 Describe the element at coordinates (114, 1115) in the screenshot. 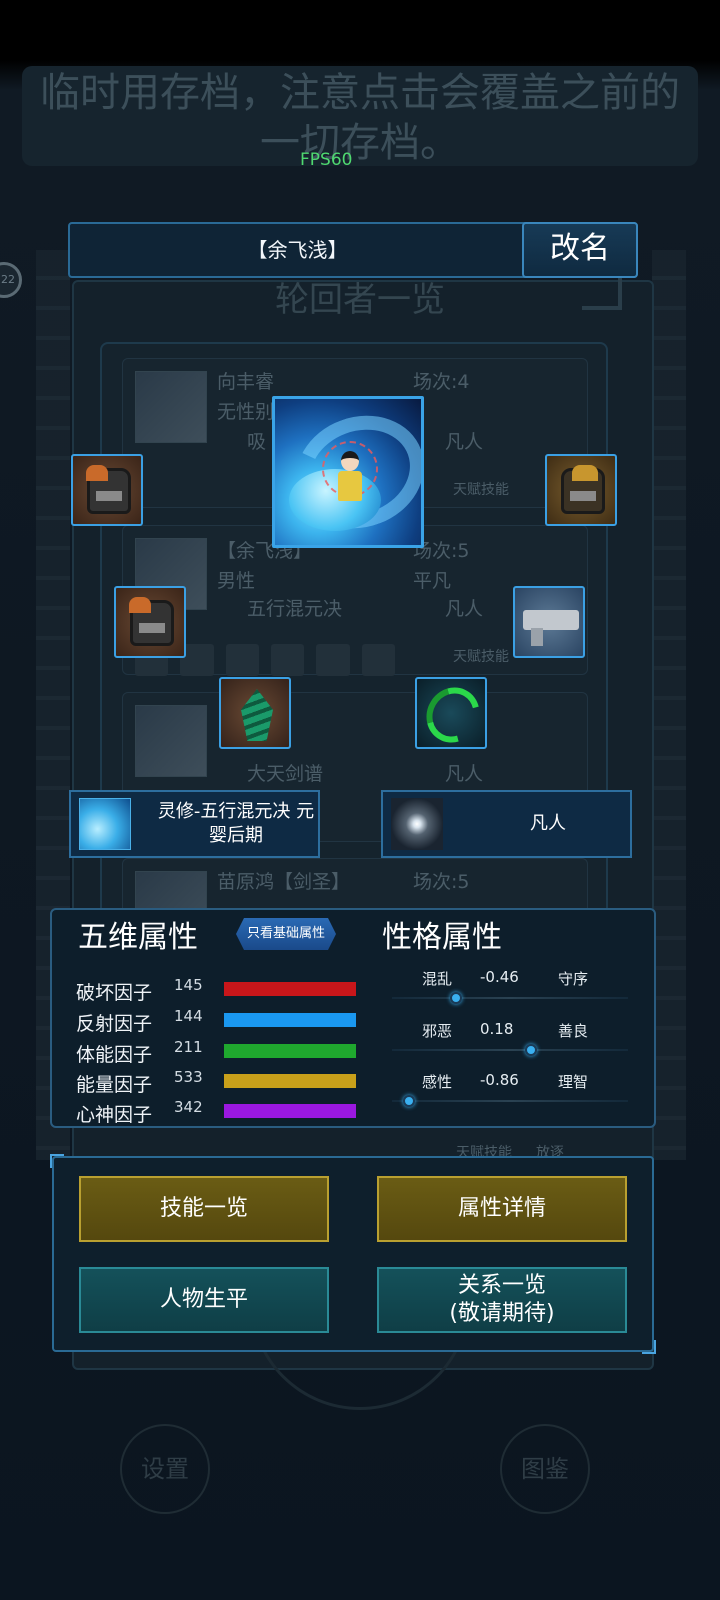

I see `stat-name: 心神因子` at that location.